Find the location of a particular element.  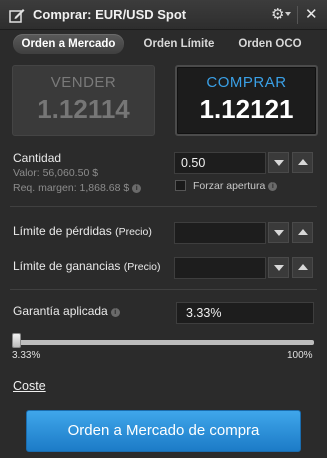

gear-icon: ⚙ is located at coordinates (277, 14).